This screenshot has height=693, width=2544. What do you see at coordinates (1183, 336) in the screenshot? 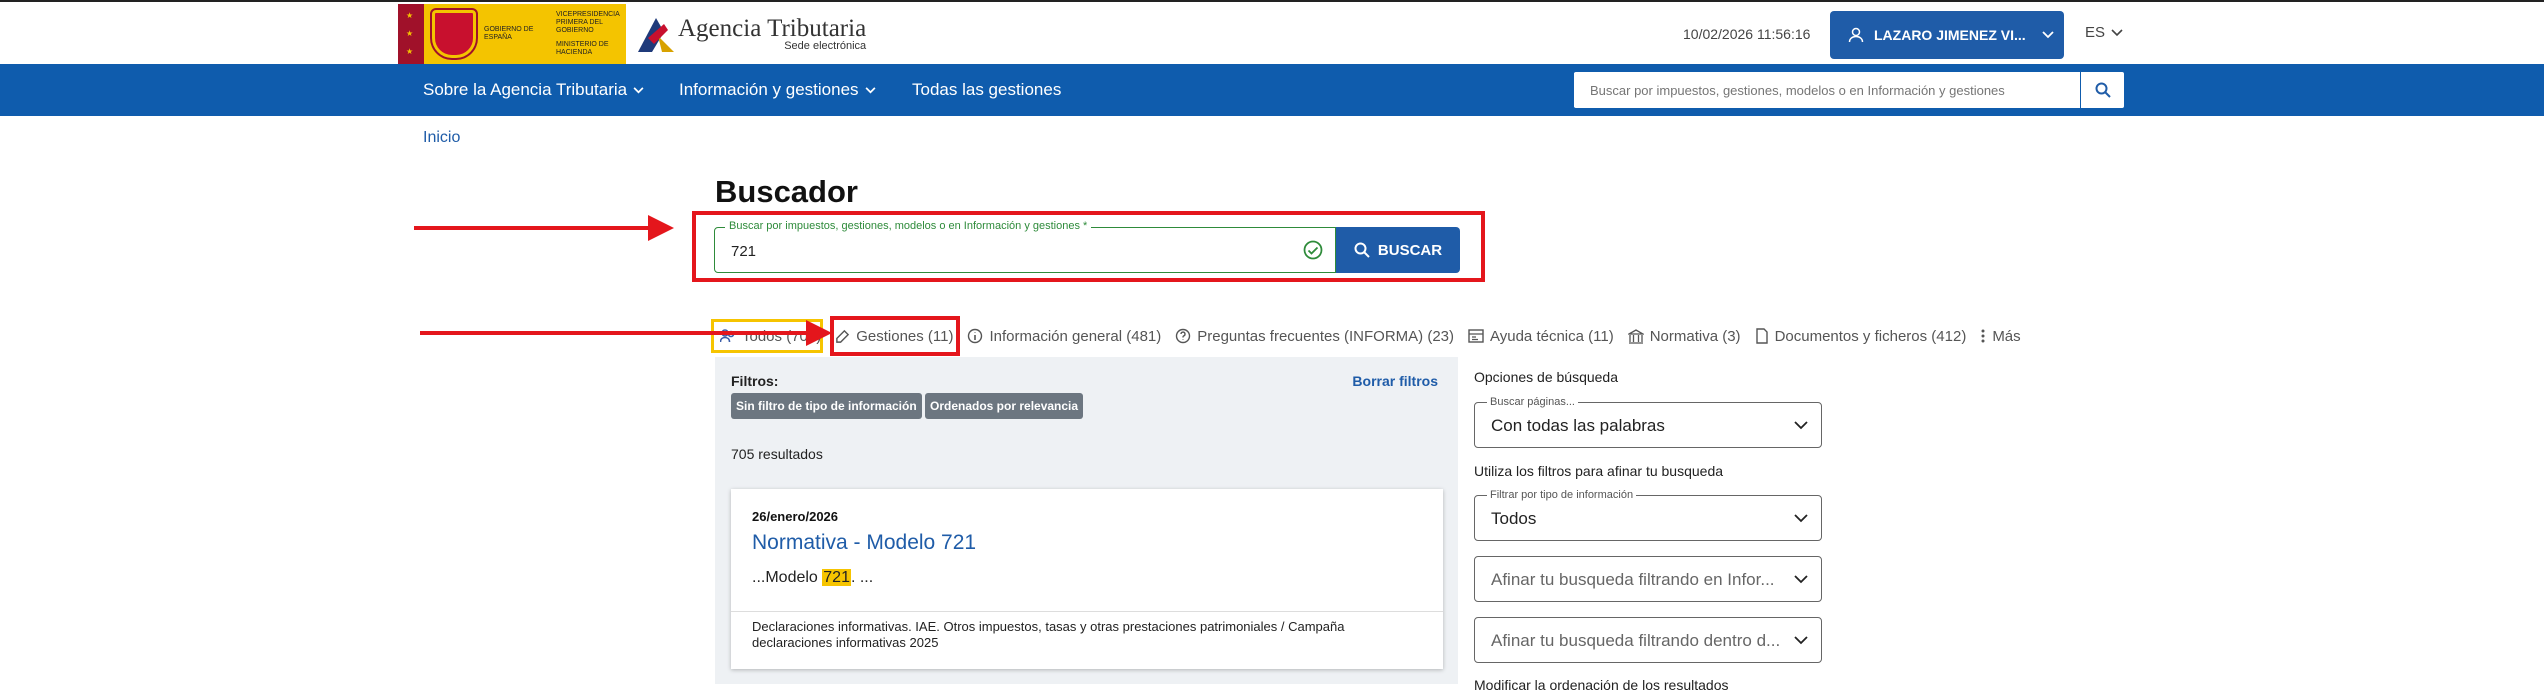
I see `question-icon` at bounding box center [1183, 336].